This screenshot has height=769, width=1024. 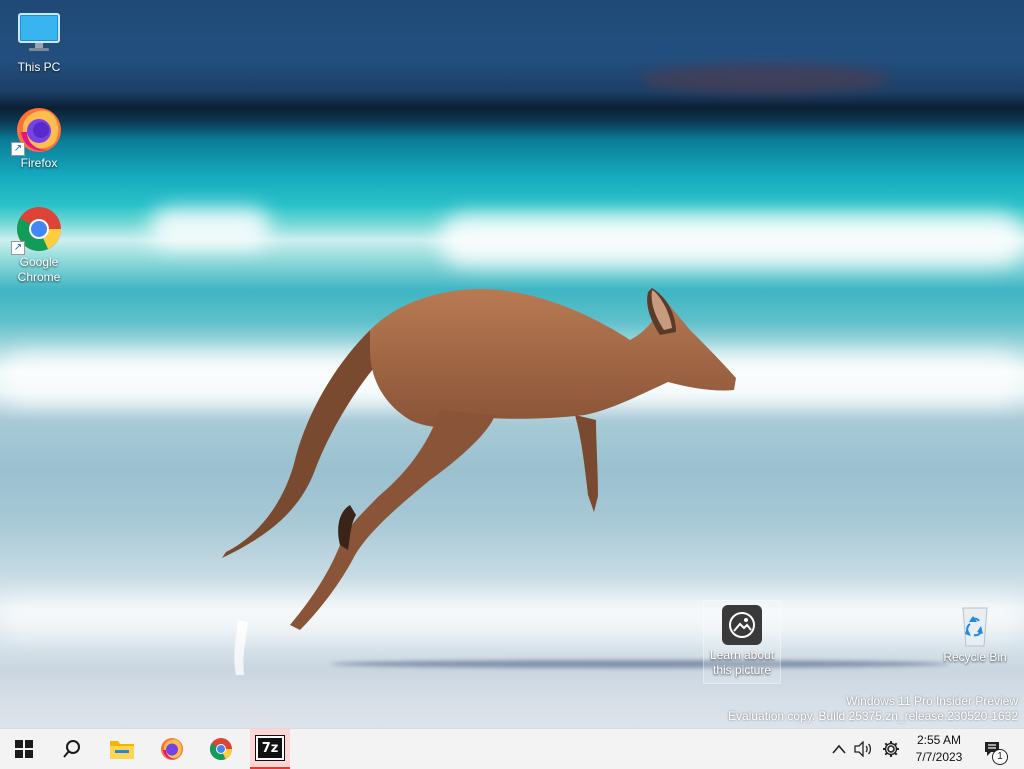 I want to click on firefox-icon, so click(x=172, y=749).